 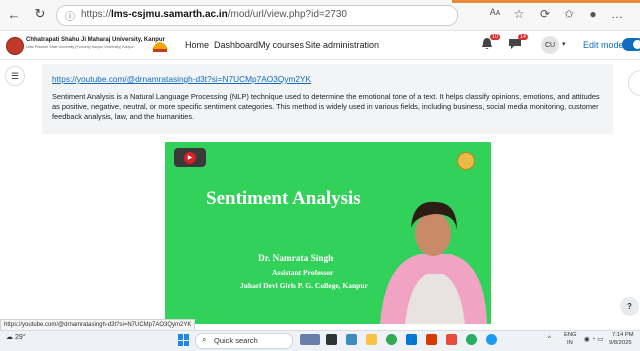 What do you see at coordinates (451, 339) in the screenshot?
I see `zoom-icon` at bounding box center [451, 339].